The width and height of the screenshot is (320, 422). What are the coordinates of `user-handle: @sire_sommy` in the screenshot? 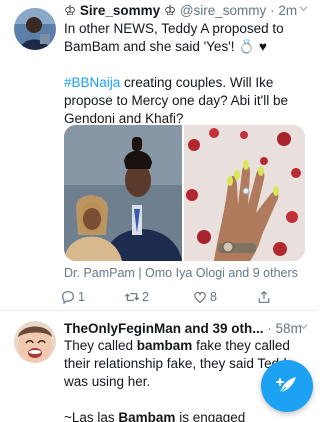 It's located at (223, 10).